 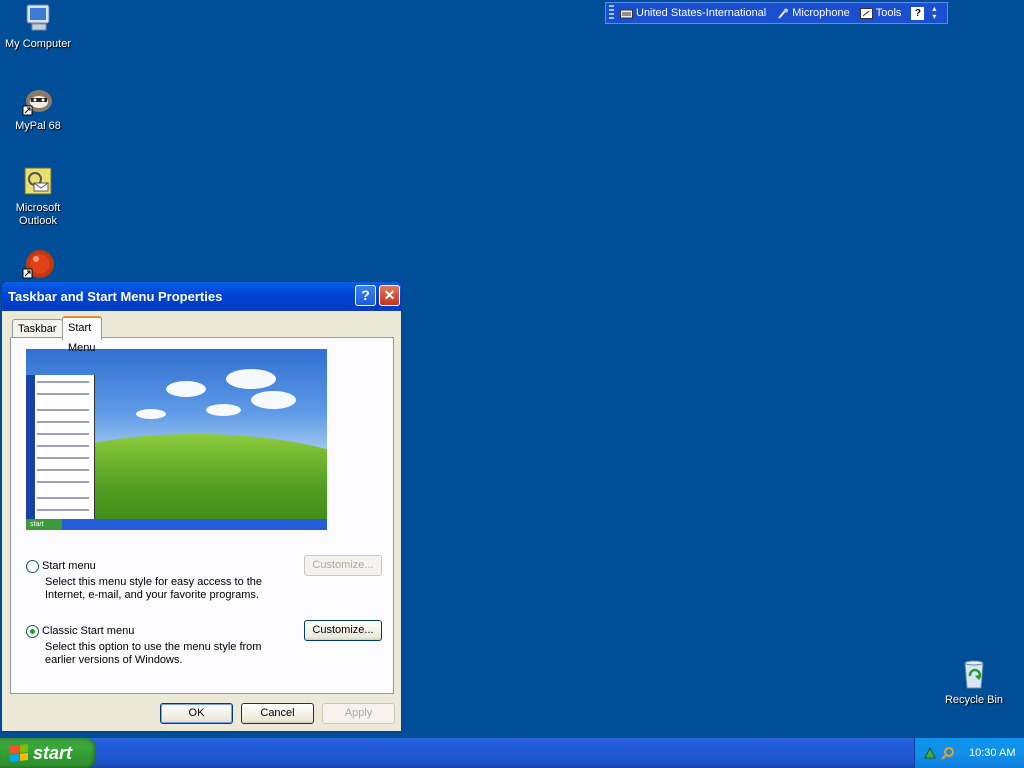 I want to click on microphone-icon, so click(x=783, y=13).